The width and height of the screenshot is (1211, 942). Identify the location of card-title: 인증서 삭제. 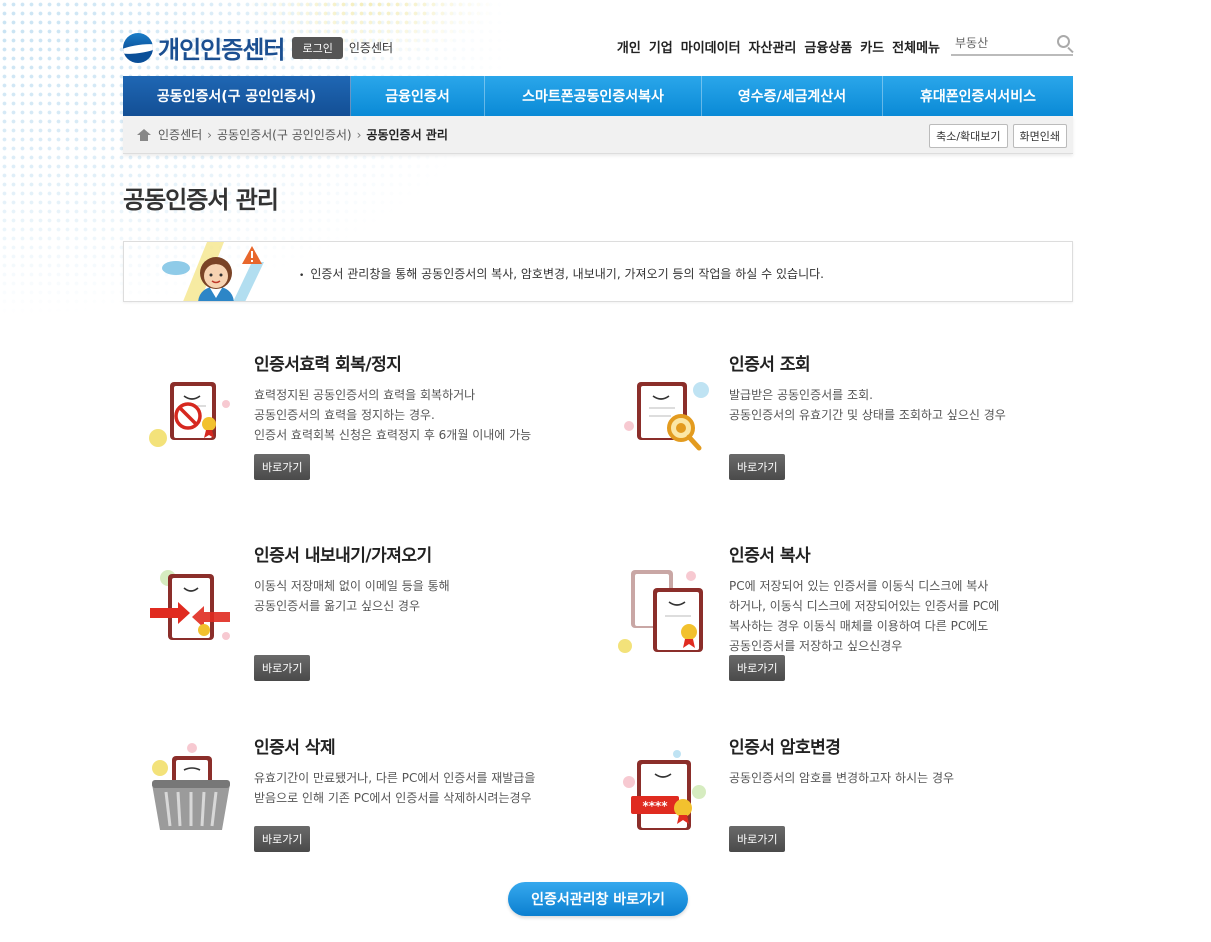
(295, 748).